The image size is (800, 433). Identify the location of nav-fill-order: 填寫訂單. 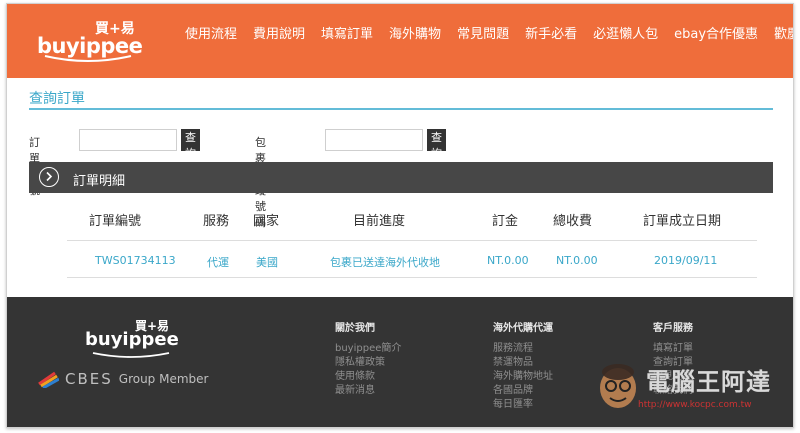
(347, 32).